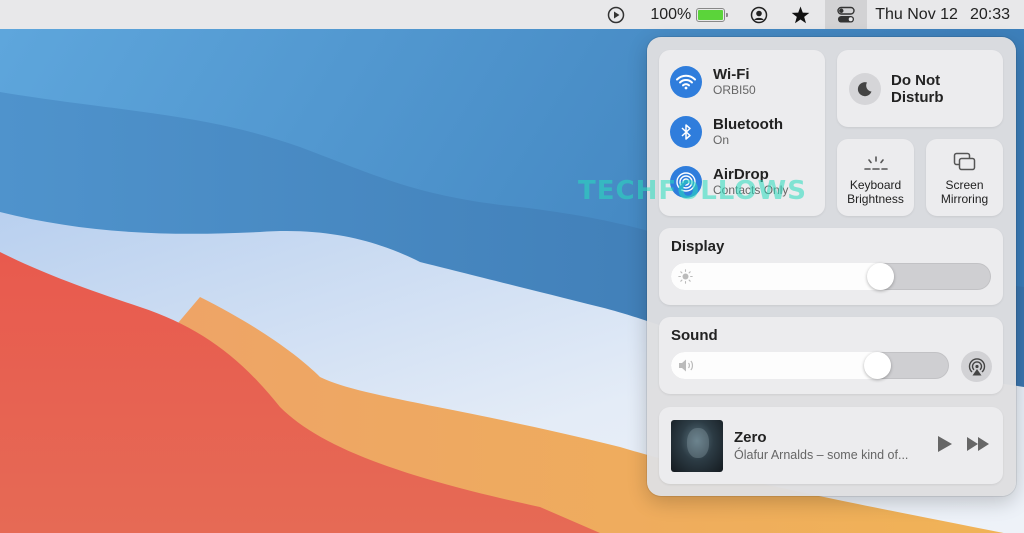  I want to click on bluetooth-status: On, so click(721, 140).